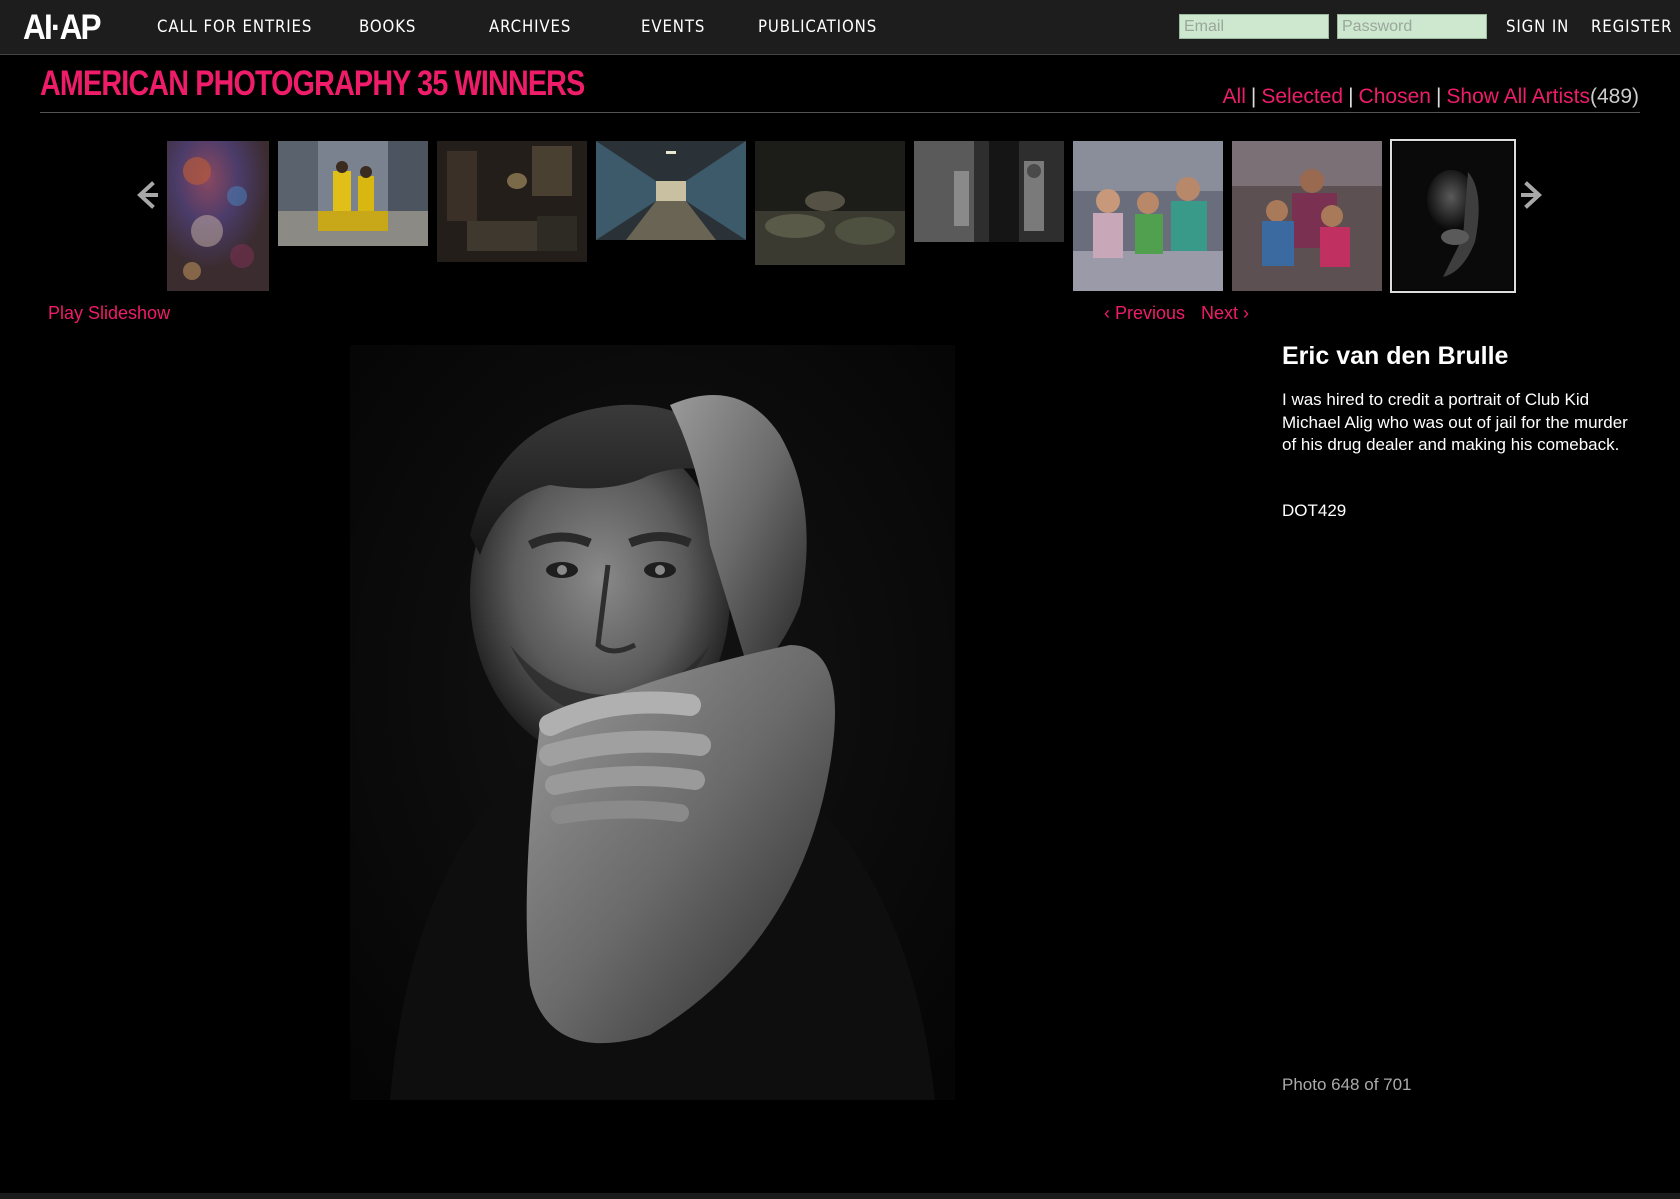  I want to click on thumbnail-7-image, so click(1148, 216).